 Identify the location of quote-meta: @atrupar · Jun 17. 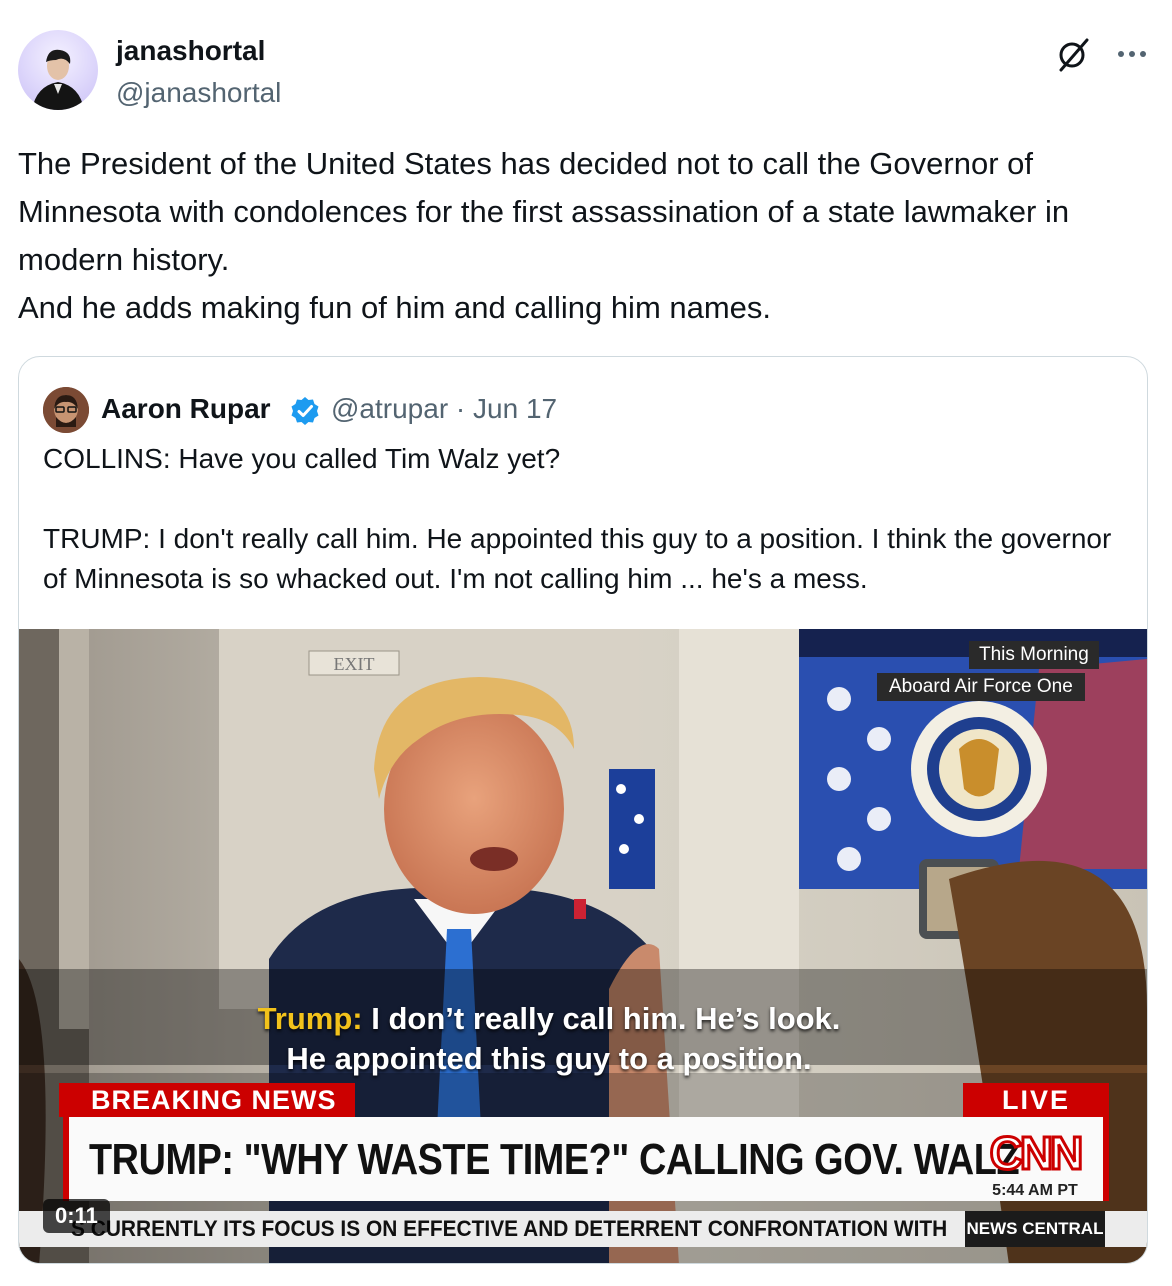
(444, 409).